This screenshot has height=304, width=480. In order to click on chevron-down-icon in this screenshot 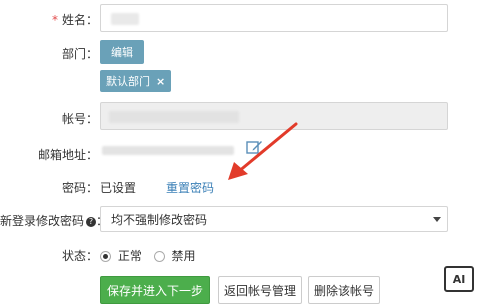, I will do `click(437, 219)`.